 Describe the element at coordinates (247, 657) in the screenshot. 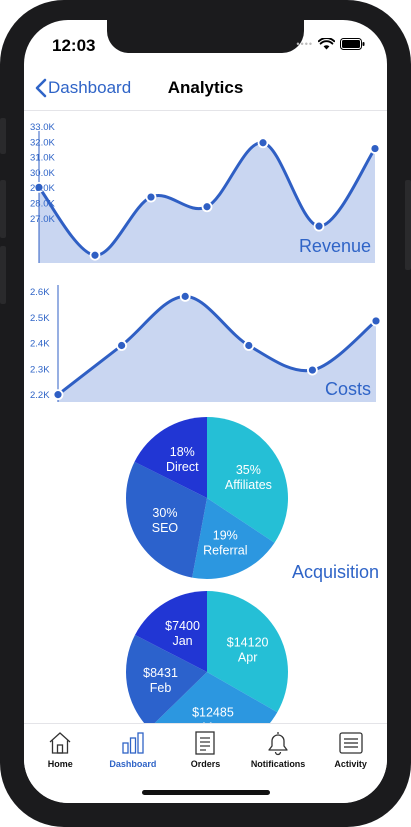

I see `monthly-profit-slice-sublabel-0: Apr` at that location.